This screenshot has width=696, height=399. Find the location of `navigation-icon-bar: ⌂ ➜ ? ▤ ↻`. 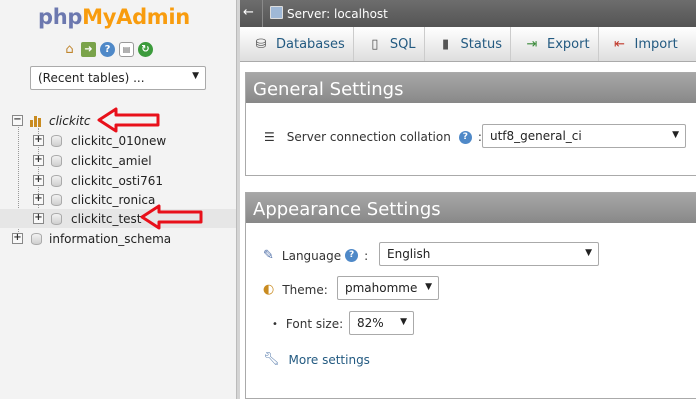

navigation-icon-bar: ⌂ ➜ ? ▤ ↻ is located at coordinates (107, 49).